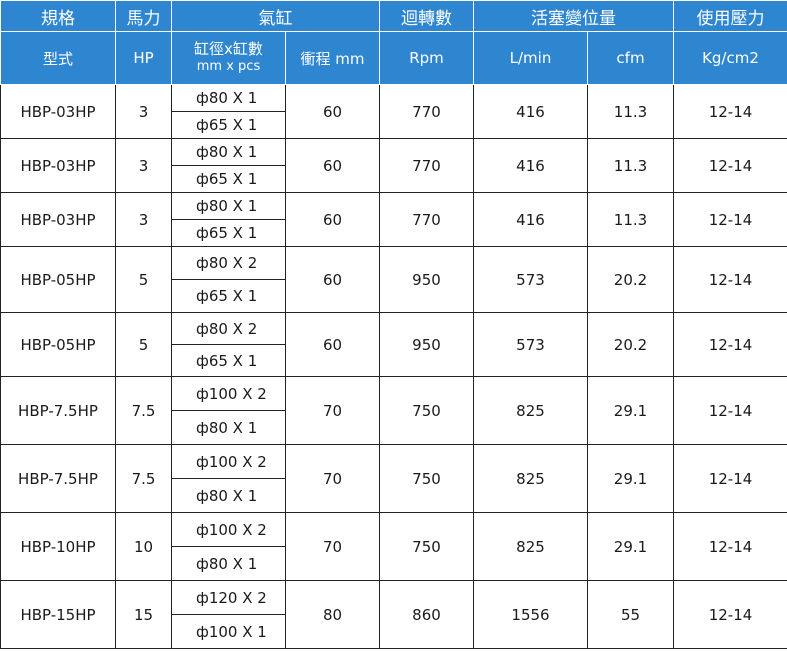  What do you see at coordinates (630, 344) in the screenshot?
I see `cell-cfm: 20.2` at bounding box center [630, 344].